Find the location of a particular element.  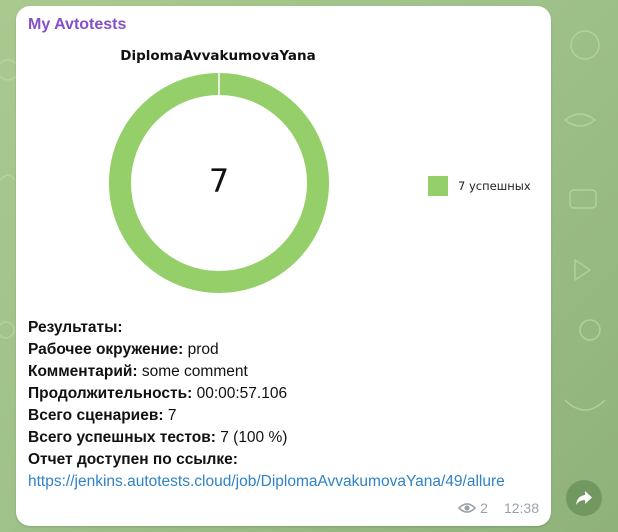

view-count: 2 is located at coordinates (484, 508).